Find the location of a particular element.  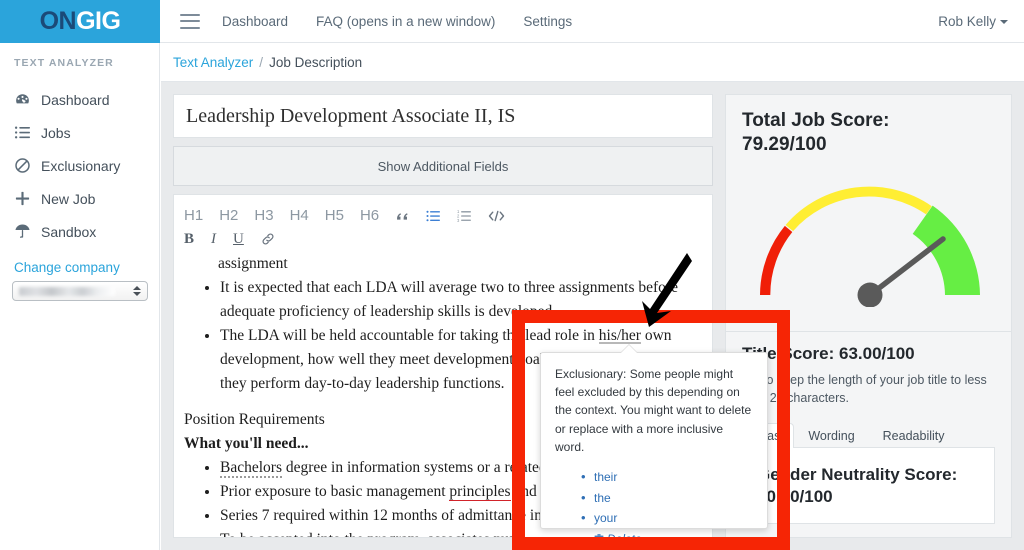

page-scrollbar is located at coordinates (1020, 316).